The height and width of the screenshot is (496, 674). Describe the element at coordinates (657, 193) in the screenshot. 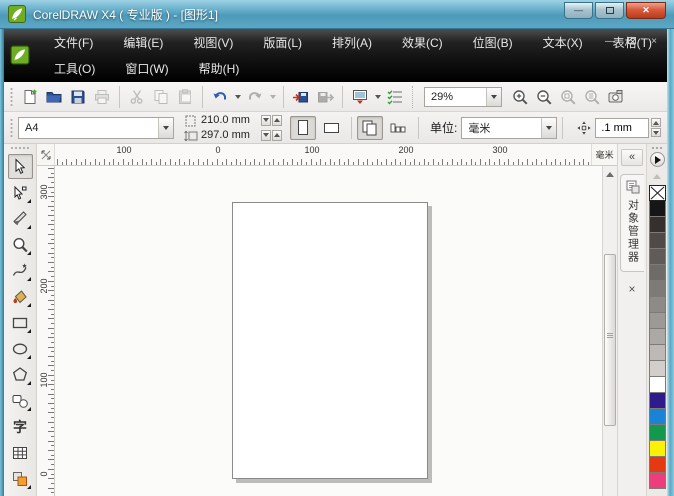

I see `color-swatch-none` at that location.